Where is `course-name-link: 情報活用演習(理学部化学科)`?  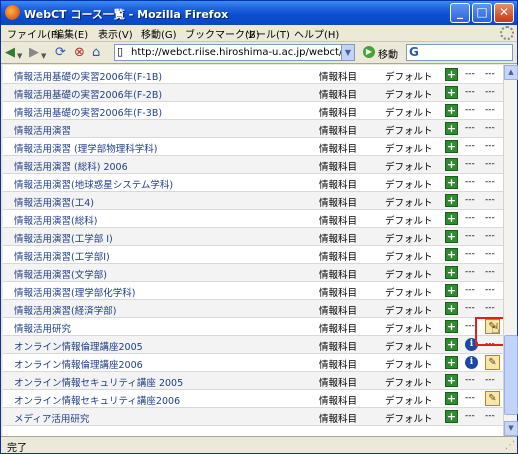
course-name-link: 情報活用演習(理学部化学科) is located at coordinates (74, 292).